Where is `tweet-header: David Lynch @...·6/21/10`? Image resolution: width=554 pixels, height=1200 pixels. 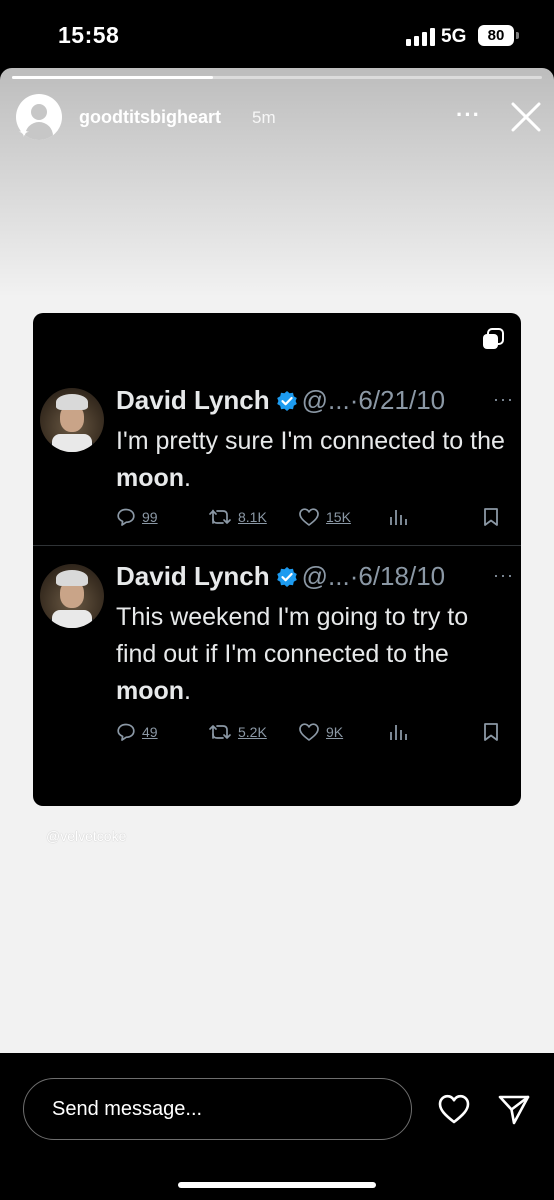
tweet-header: David Lynch @...·6/21/10 is located at coordinates (280, 402).